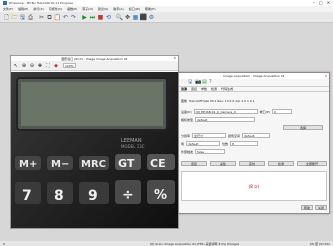 This screenshot has width=333, height=246. I want to click on run-icon: ▶, so click(84, 17).